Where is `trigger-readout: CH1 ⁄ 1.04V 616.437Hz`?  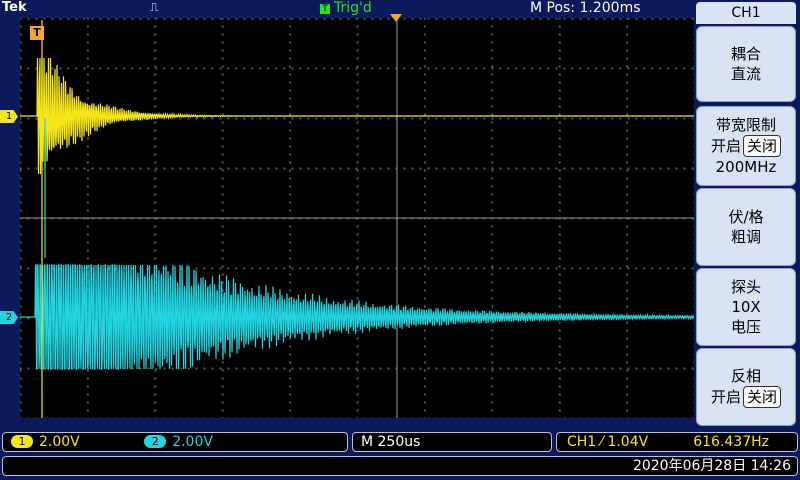
trigger-readout: CH1 ⁄ 1.04V 616.437Hz is located at coordinates (677, 442).